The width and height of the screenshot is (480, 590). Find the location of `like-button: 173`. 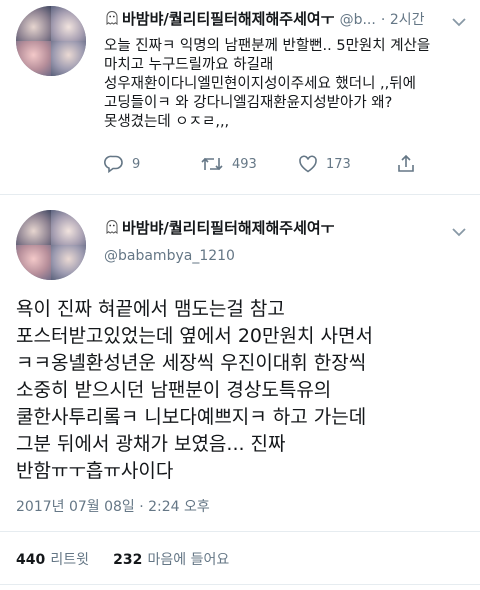

like-button: 173 is located at coordinates (324, 164).